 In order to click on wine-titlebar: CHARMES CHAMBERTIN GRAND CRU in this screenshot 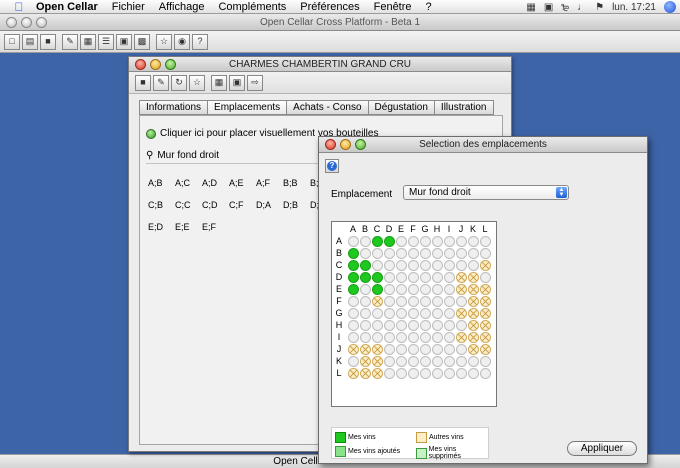, I will do `click(320, 64)`.